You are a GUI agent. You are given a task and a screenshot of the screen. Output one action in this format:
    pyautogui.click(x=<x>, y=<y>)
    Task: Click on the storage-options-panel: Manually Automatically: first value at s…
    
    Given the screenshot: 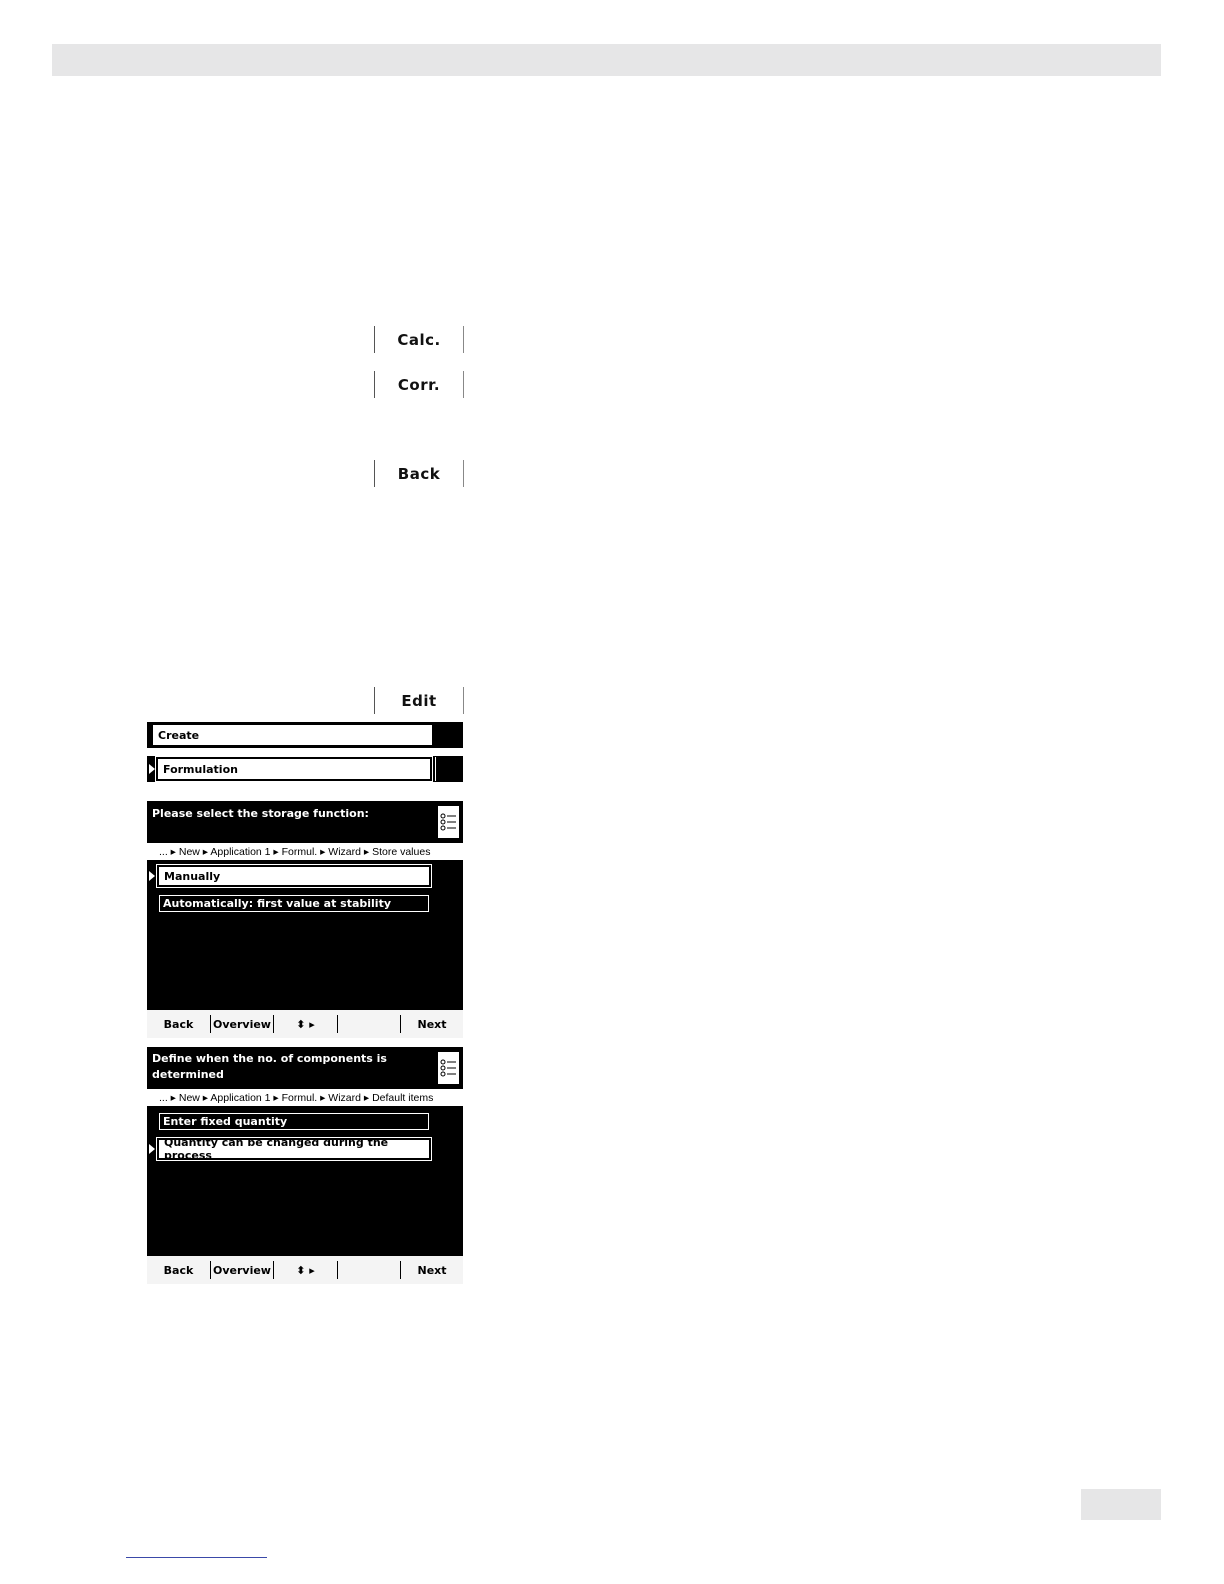 What is the action you would take?
    pyautogui.click(x=305, y=935)
    